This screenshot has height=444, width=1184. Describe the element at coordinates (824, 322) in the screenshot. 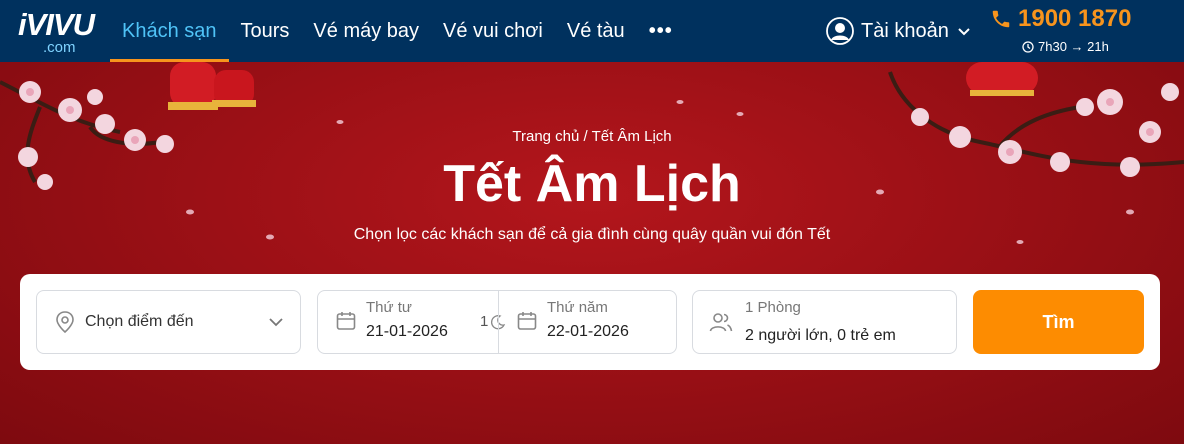

I see `rooms-guests-select: 1 Phòng 2 người lớn, 0 trẻ em` at that location.